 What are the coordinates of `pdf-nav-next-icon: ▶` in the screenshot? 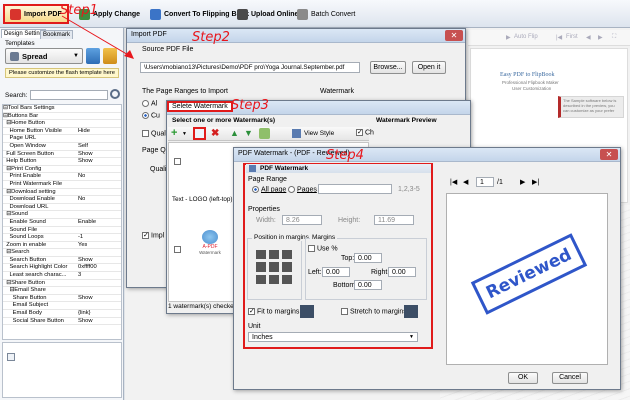 It's located at (522, 182).